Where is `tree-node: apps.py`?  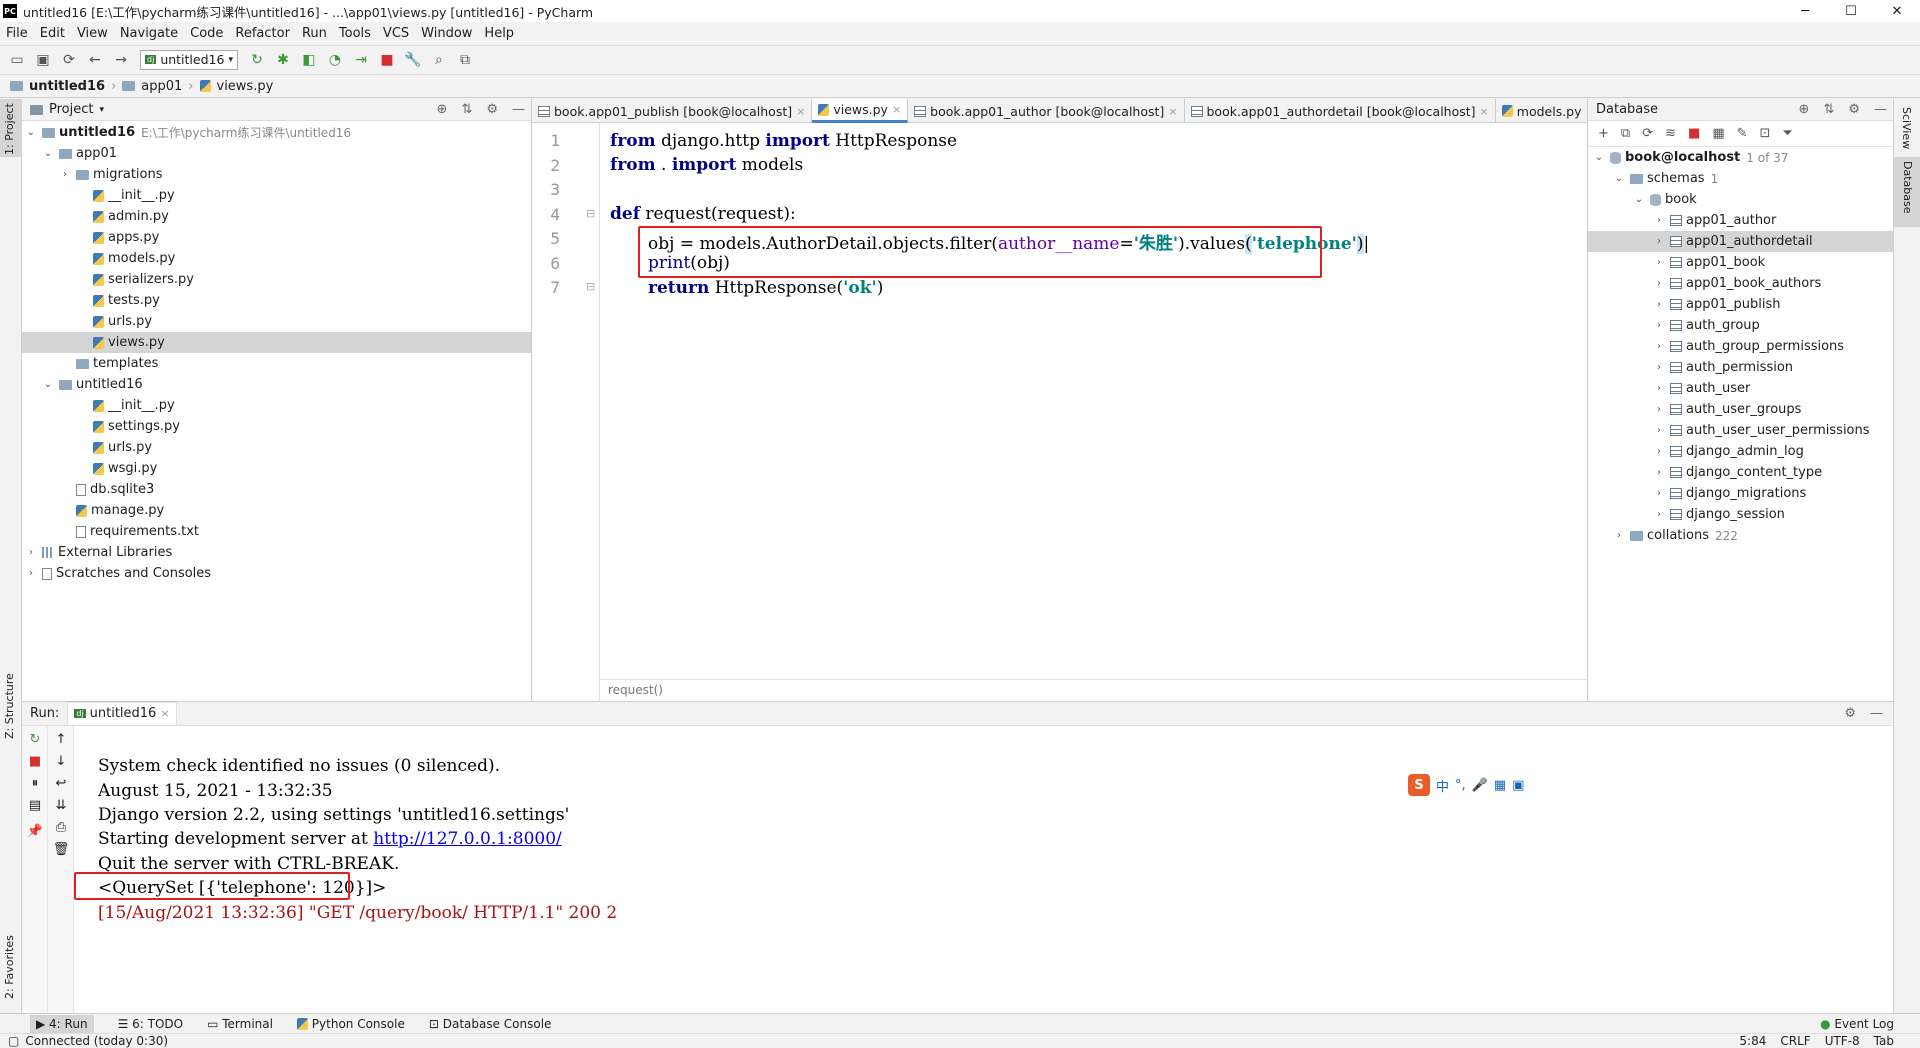 tree-node: apps.py is located at coordinates (276, 237).